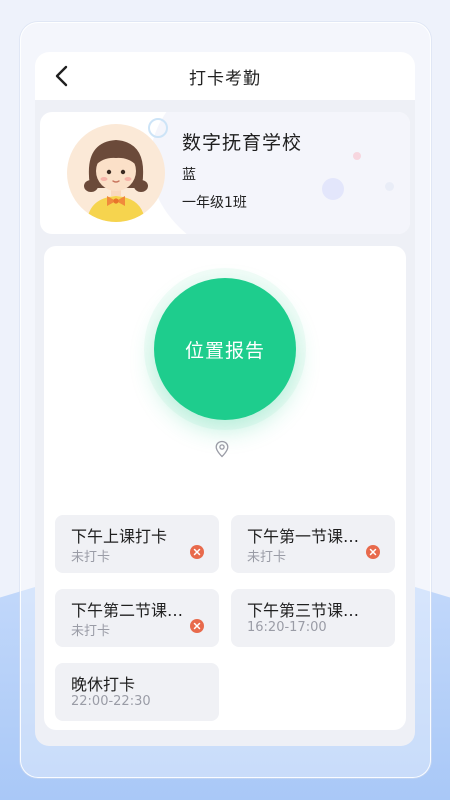 This screenshot has height=800, width=450. What do you see at coordinates (116, 173) in the screenshot?
I see `avatar` at bounding box center [116, 173].